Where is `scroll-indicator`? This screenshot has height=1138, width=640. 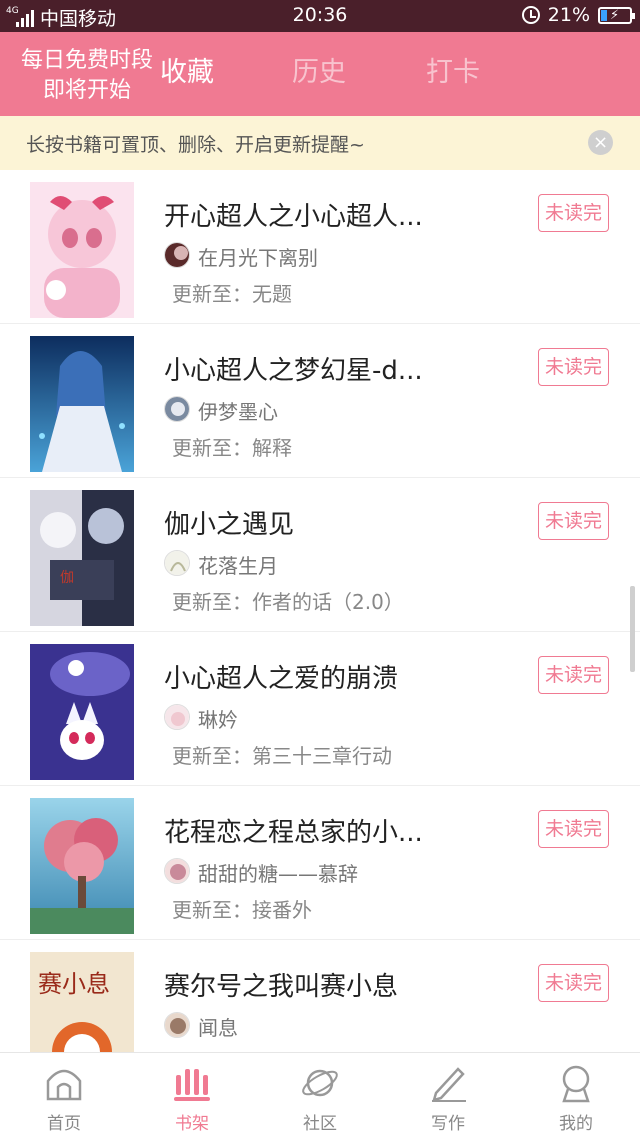 scroll-indicator is located at coordinates (632, 629).